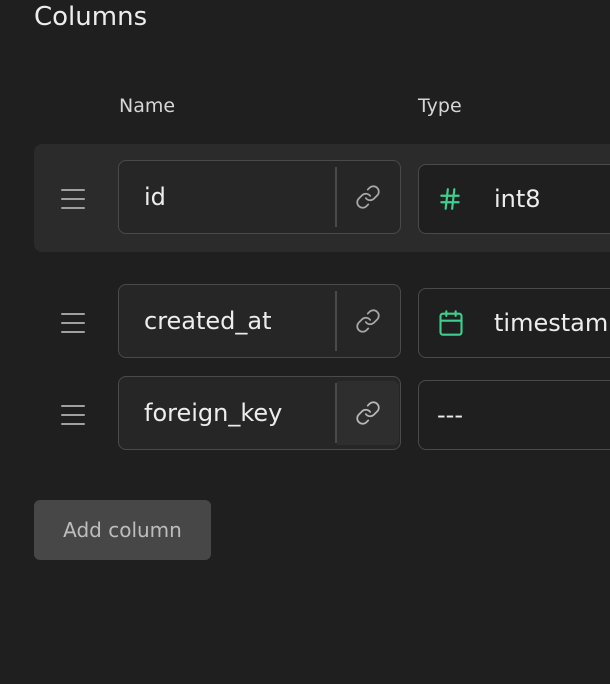 The width and height of the screenshot is (610, 684). What do you see at coordinates (552, 323) in the screenshot?
I see `column-type-value: timestamp` at bounding box center [552, 323].